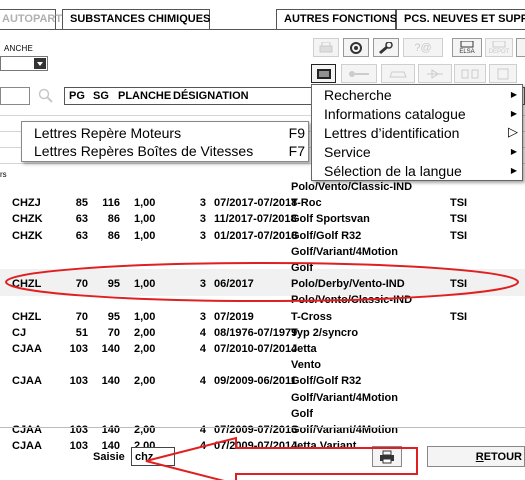  What do you see at coordinates (421, 132) in the screenshot?
I see `menu-item-lettres-identification: Lettres d’identification ▷` at bounding box center [421, 132].